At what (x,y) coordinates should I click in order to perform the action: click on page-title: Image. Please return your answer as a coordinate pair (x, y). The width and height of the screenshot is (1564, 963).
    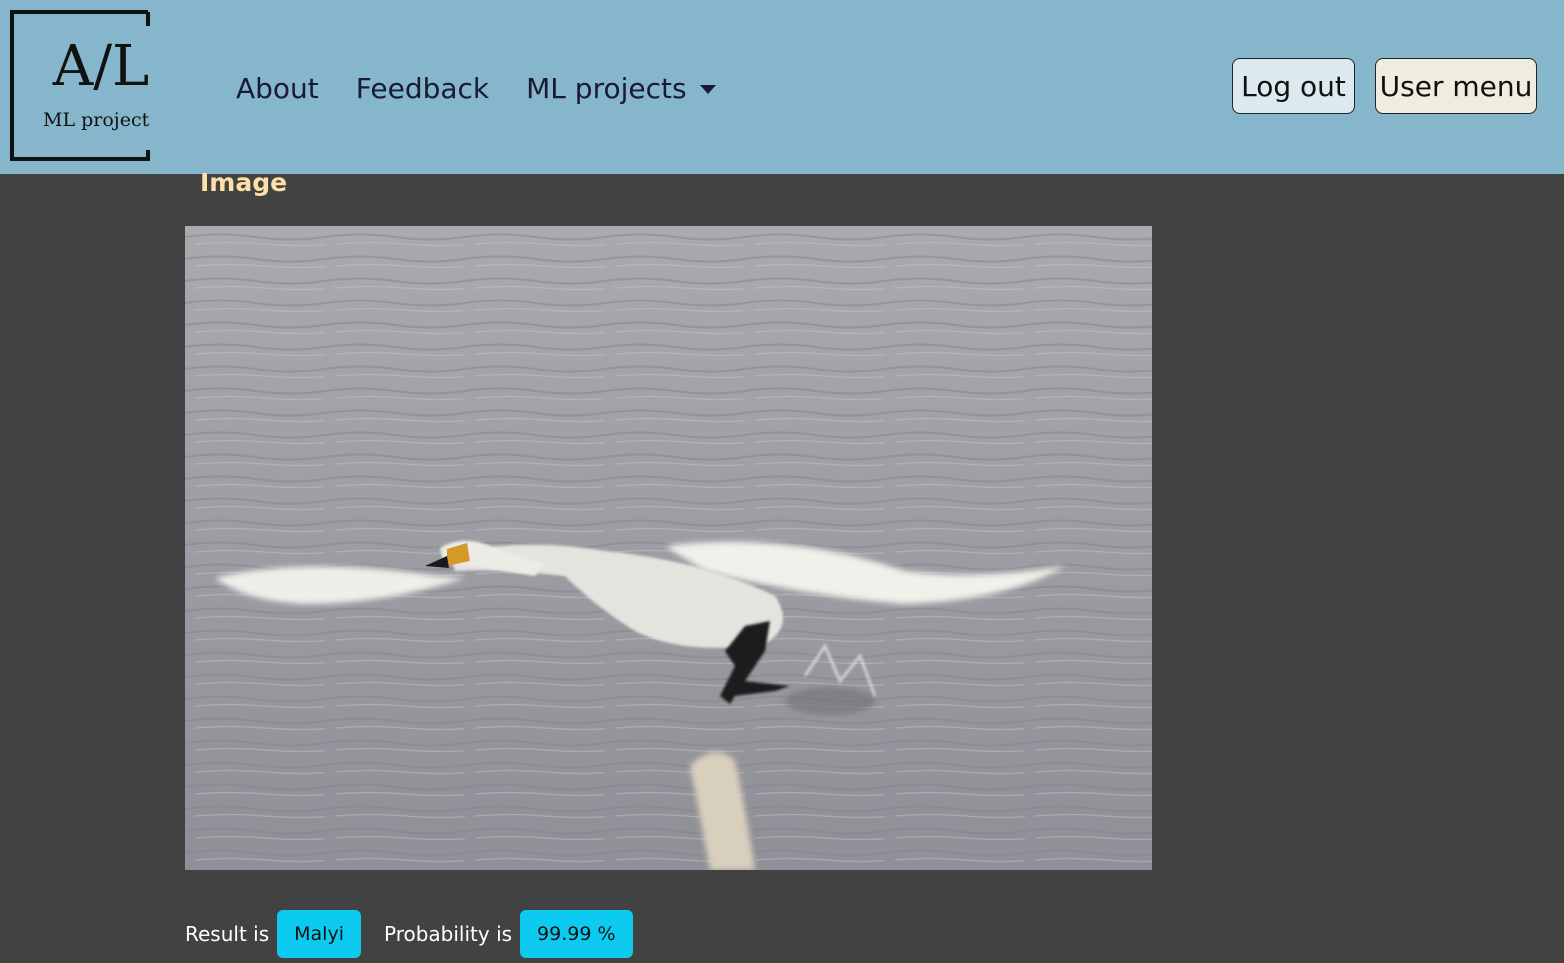
    Looking at the image, I should click on (244, 182).